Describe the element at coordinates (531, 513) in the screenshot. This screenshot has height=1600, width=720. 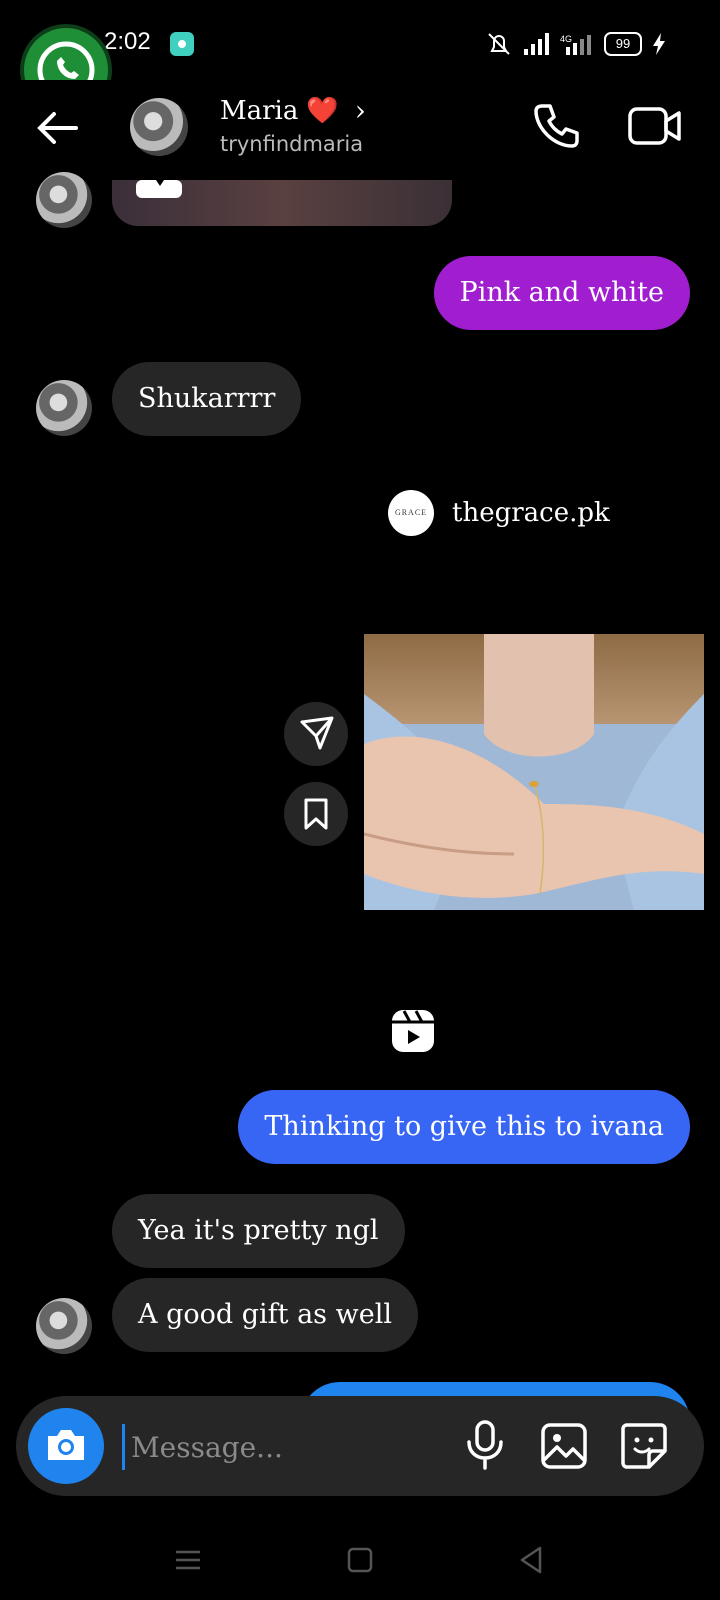
I see `shared-account-name: thegrace.pk` at that location.